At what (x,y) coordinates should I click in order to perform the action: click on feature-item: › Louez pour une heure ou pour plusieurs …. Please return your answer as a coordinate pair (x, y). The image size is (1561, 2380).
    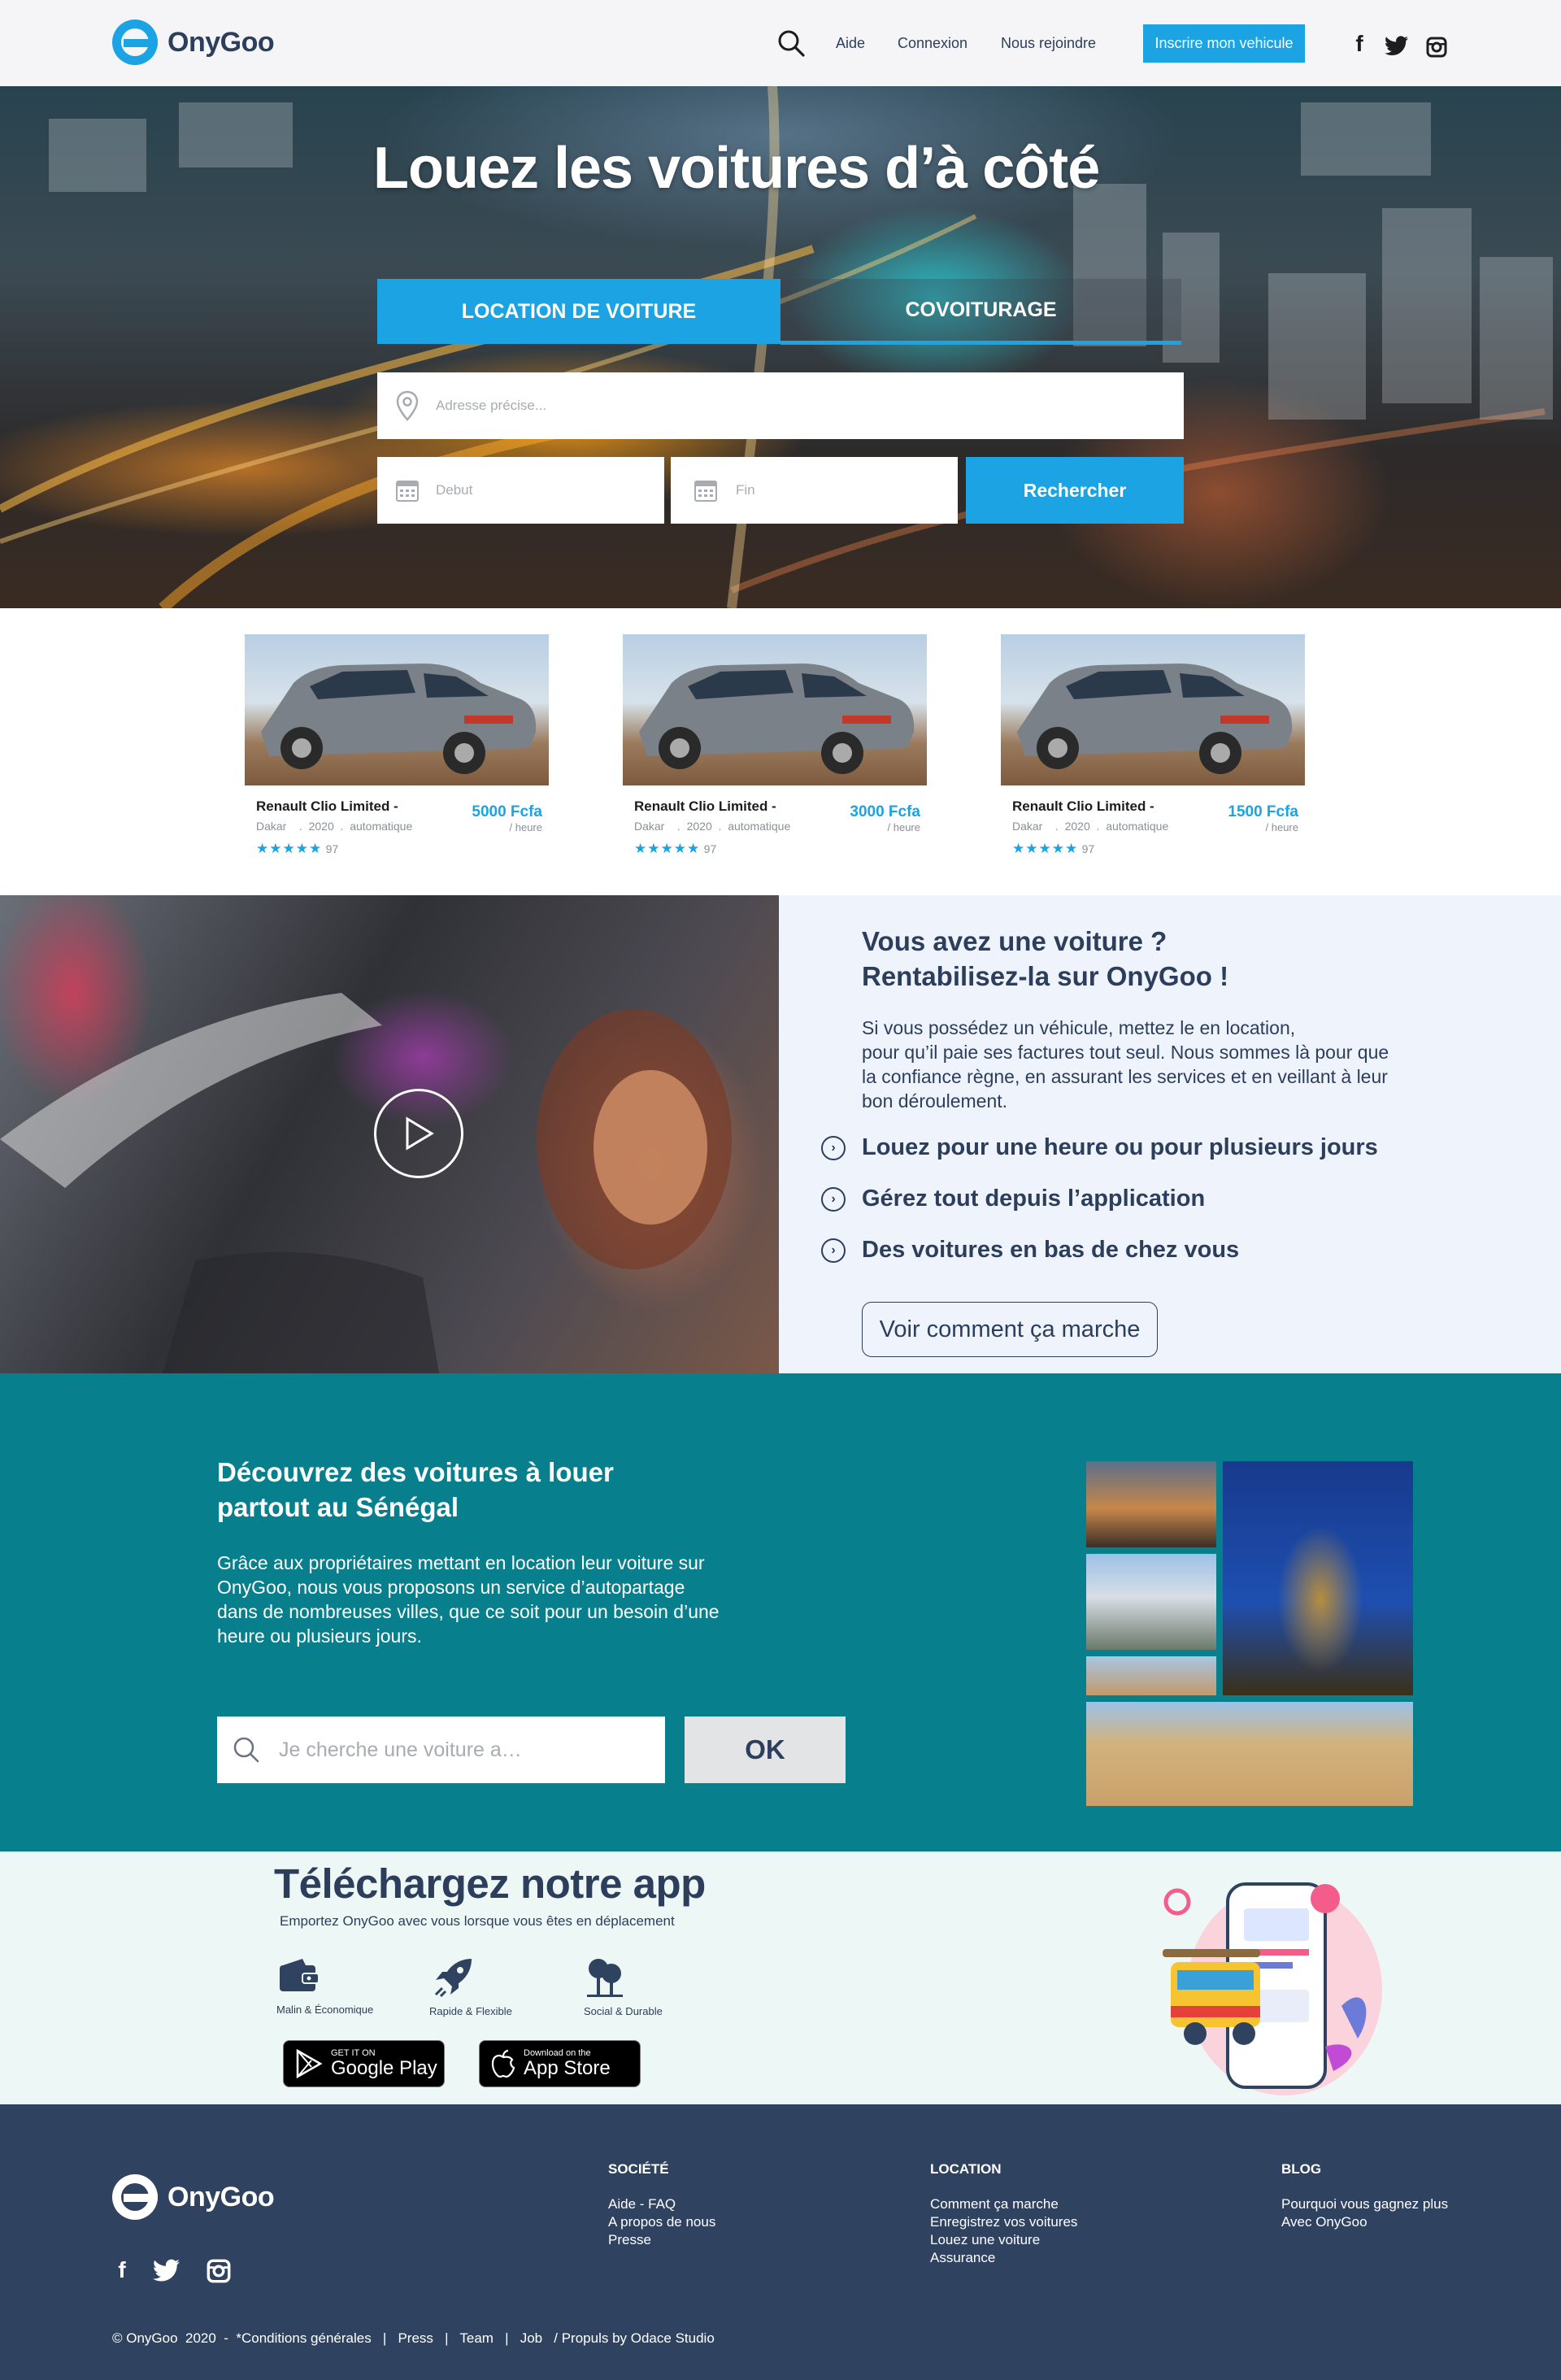
    Looking at the image, I should click on (1099, 1147).